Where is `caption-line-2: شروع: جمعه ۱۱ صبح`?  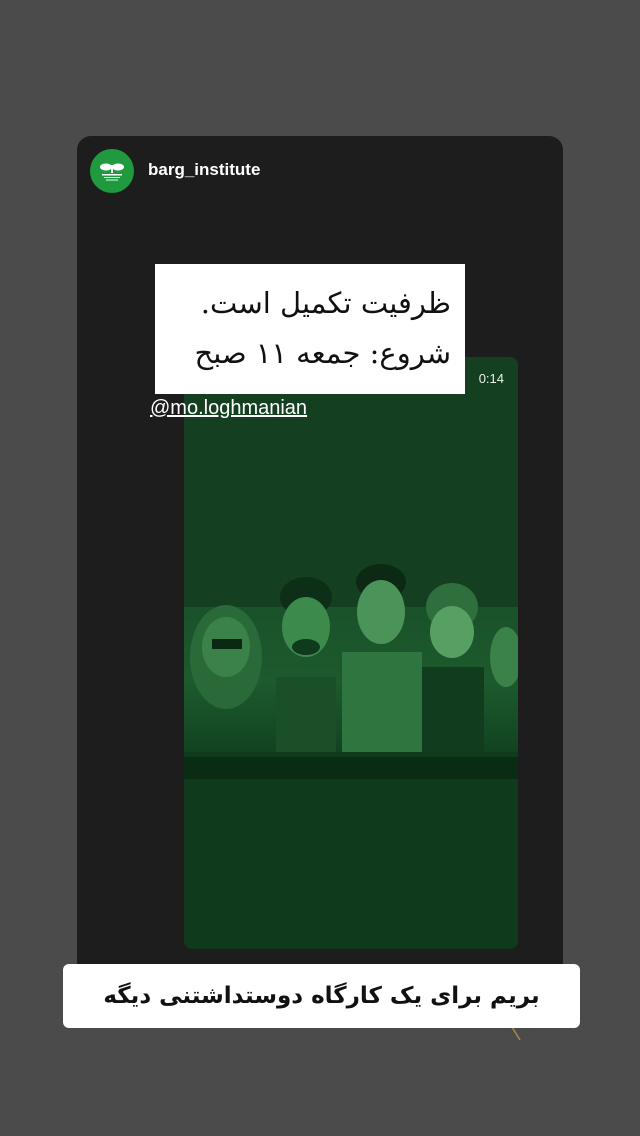 caption-line-2: شروع: جمعه ۱۱ صبح is located at coordinates (322, 353).